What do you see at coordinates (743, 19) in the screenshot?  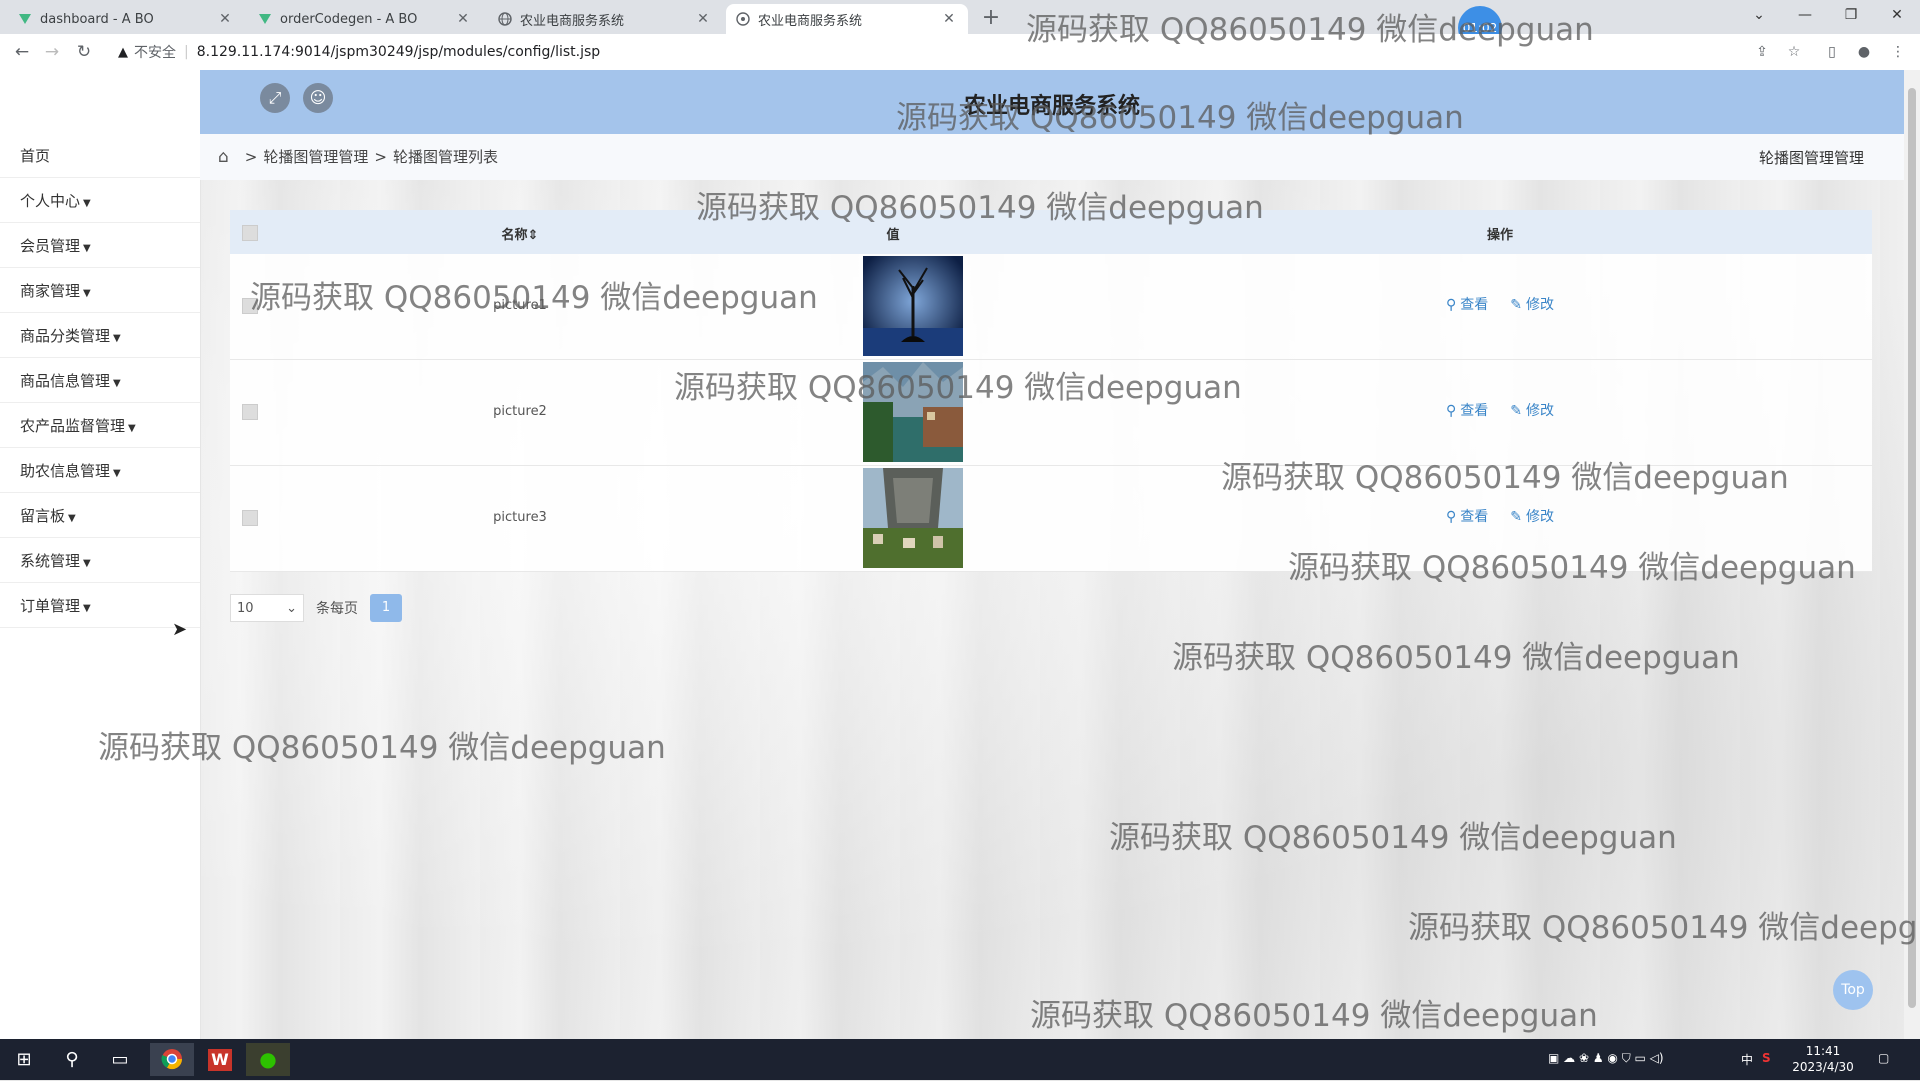 I see `shield-favicon-icon` at bounding box center [743, 19].